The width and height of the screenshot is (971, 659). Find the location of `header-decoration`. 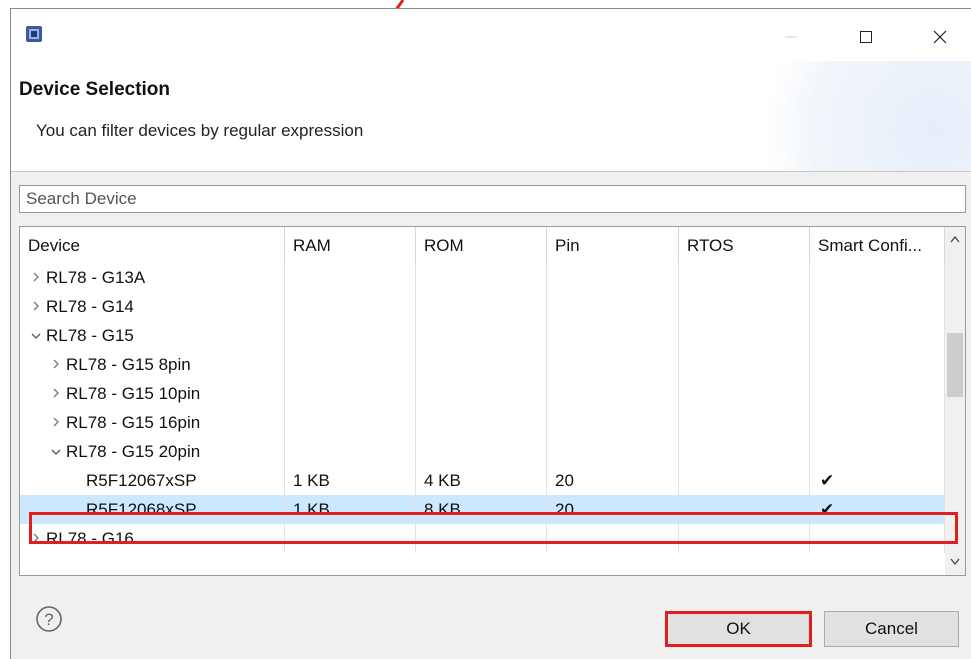

header-decoration is located at coordinates (861, 116).